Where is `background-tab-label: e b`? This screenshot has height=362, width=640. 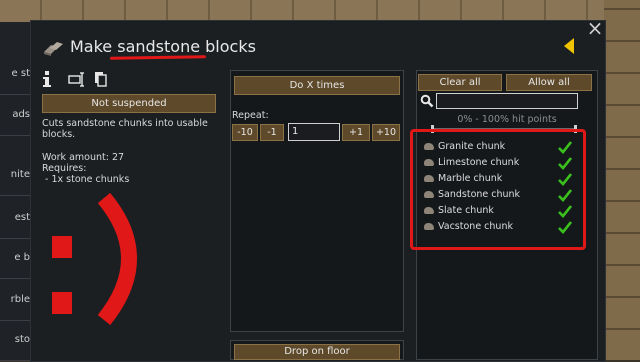 background-tab-label: e b is located at coordinates (22, 257).